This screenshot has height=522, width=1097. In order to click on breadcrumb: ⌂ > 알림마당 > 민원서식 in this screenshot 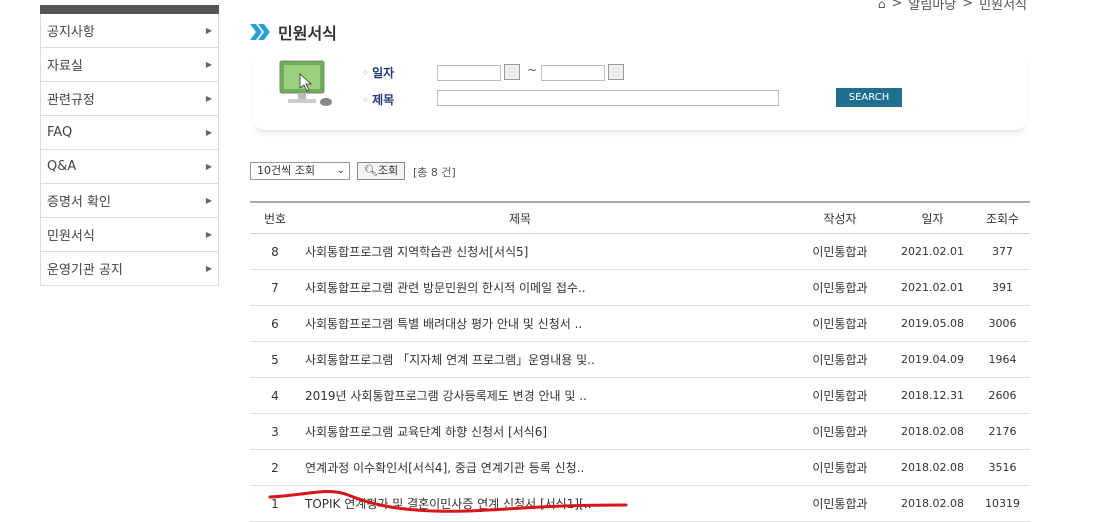, I will do `click(952, 6)`.